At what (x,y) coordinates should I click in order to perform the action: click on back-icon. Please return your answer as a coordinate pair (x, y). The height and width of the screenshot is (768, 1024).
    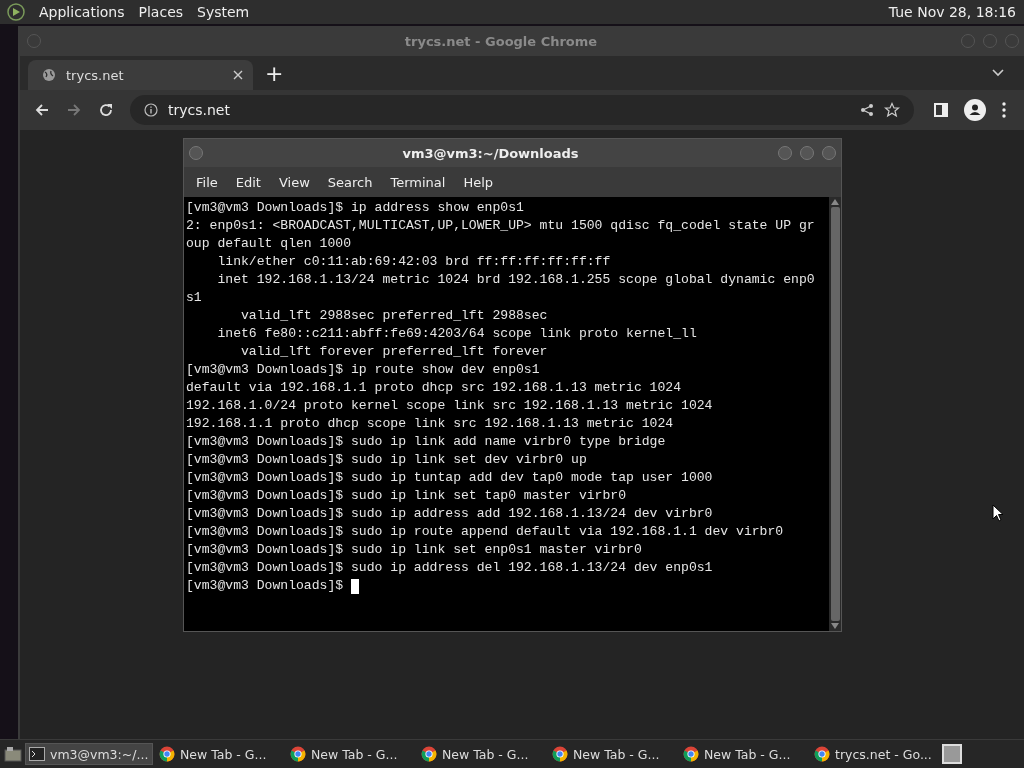
    Looking at the image, I should click on (42, 110).